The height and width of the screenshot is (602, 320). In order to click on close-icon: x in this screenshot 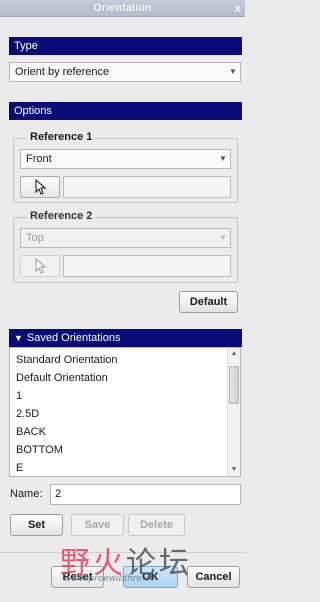, I will do `click(237, 8)`.